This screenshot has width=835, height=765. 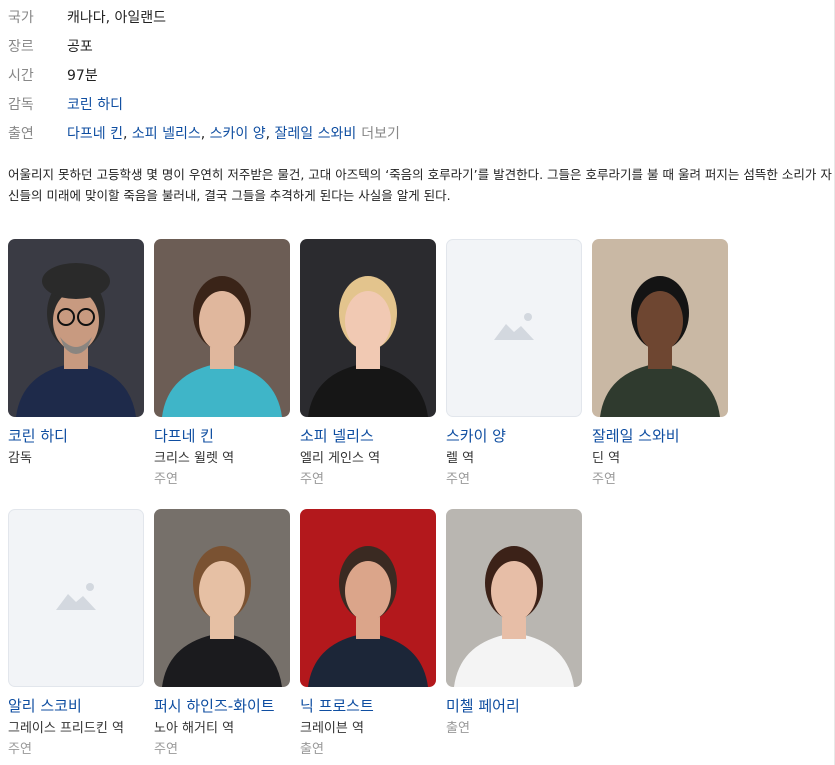 I want to click on cast-card: 다프네 킨크리스 윌렛 역주연, so click(x=222, y=364).